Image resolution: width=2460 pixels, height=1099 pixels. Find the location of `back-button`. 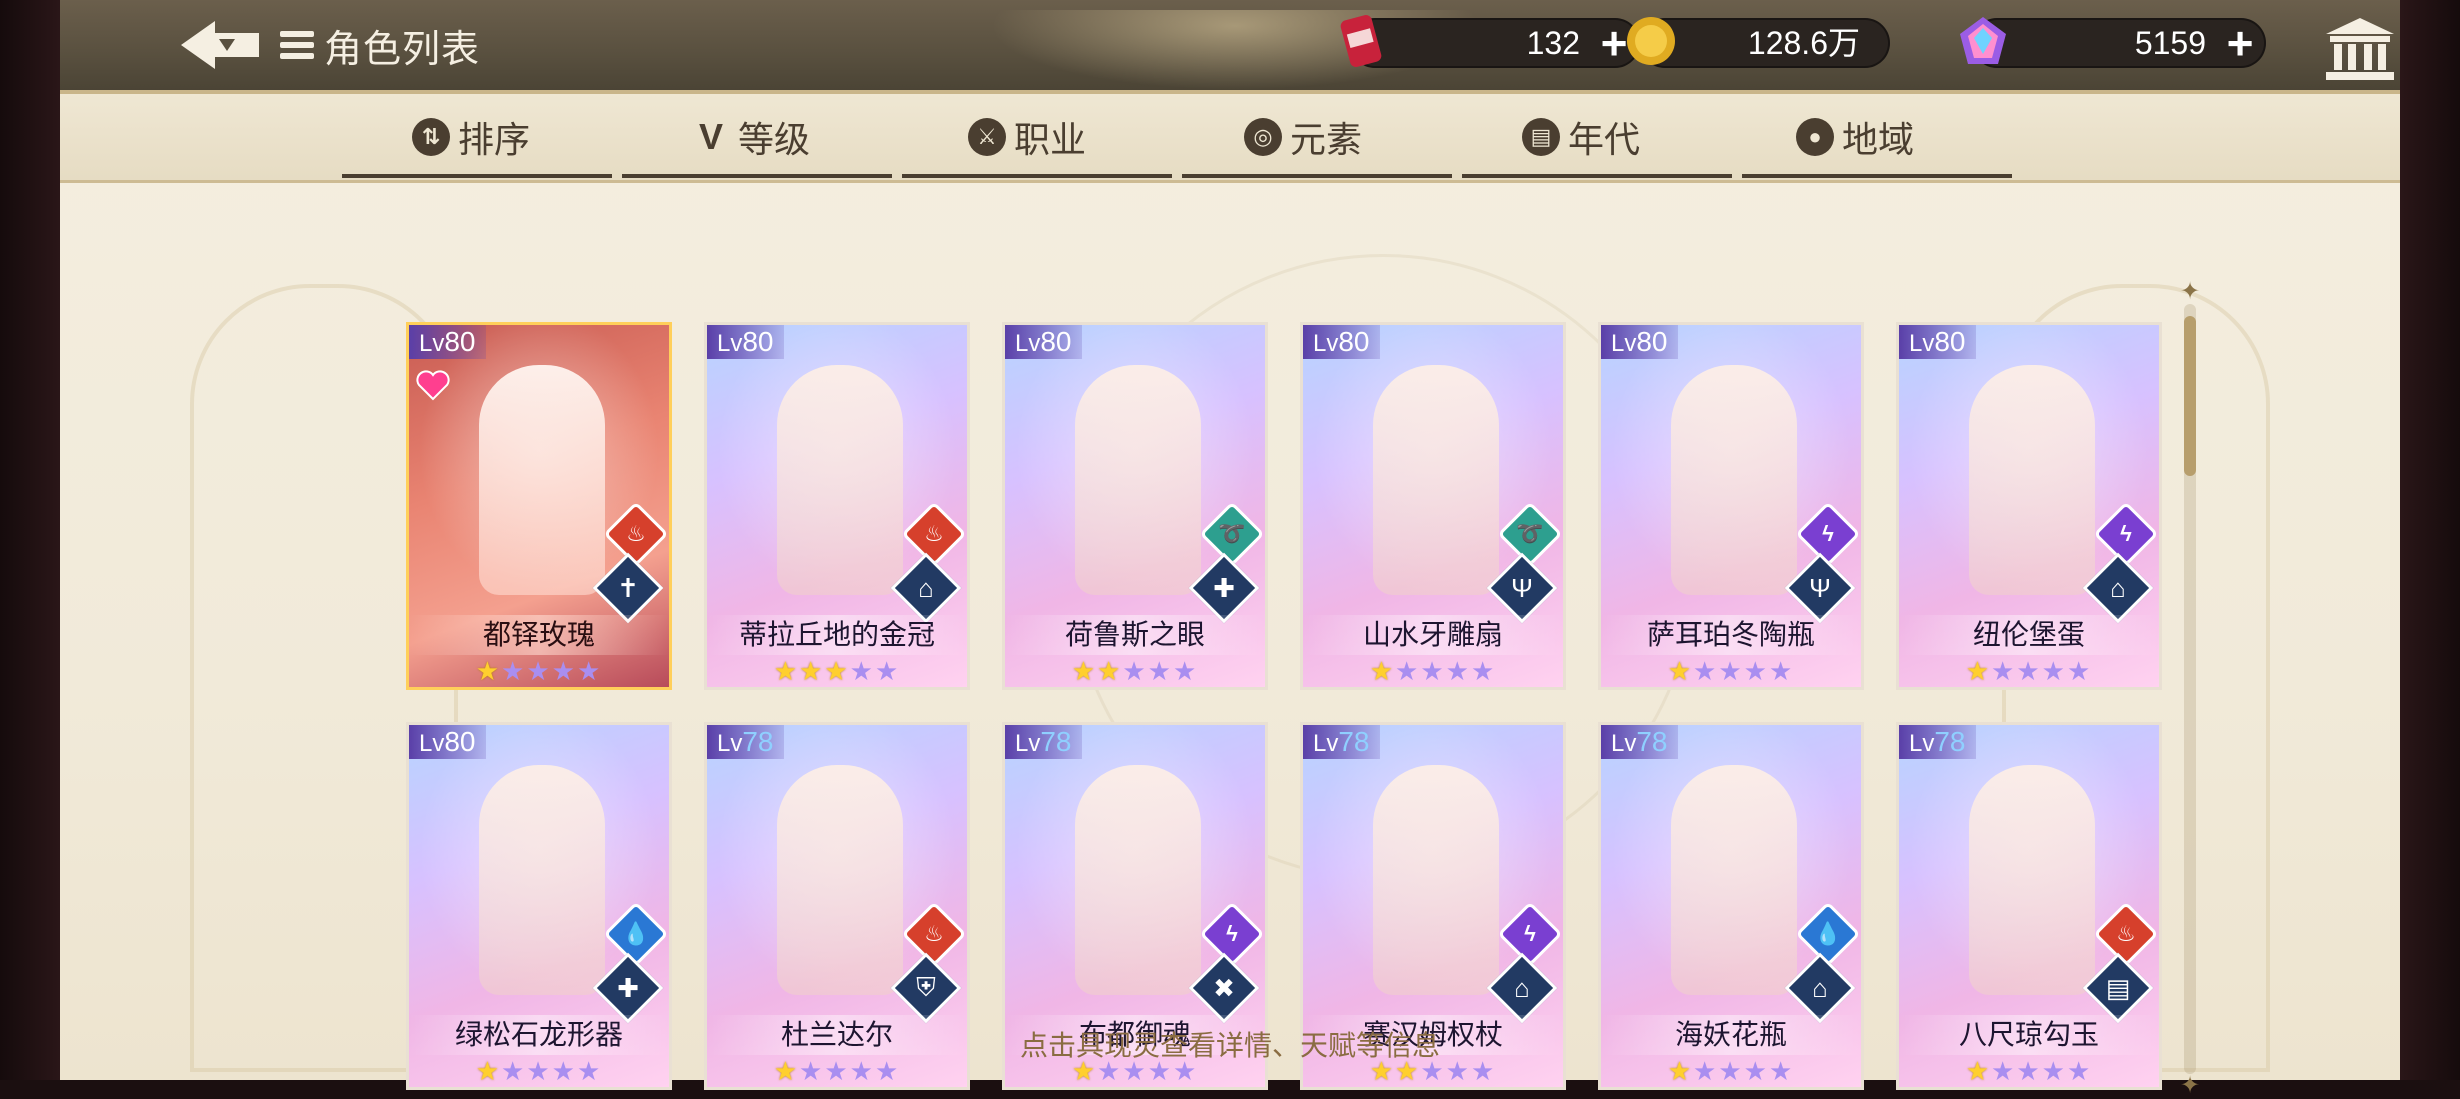

back-button is located at coordinates (220, 45).